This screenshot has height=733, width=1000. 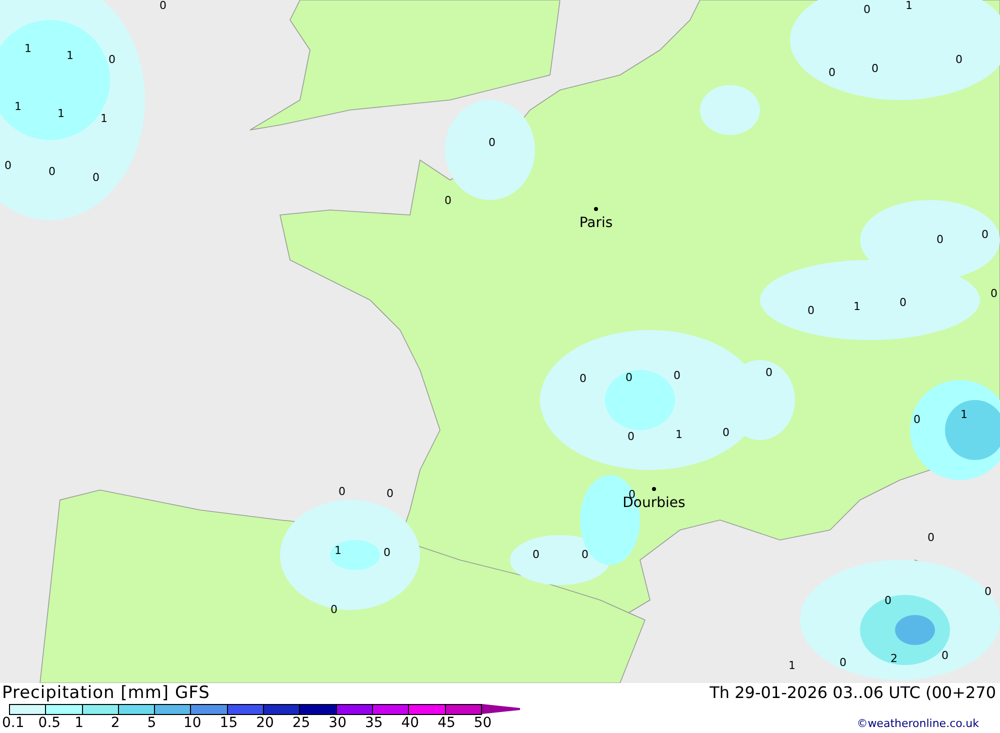 What do you see at coordinates (917, 723) in the screenshot?
I see `credit-text: ©weatheronline.co.uk` at bounding box center [917, 723].